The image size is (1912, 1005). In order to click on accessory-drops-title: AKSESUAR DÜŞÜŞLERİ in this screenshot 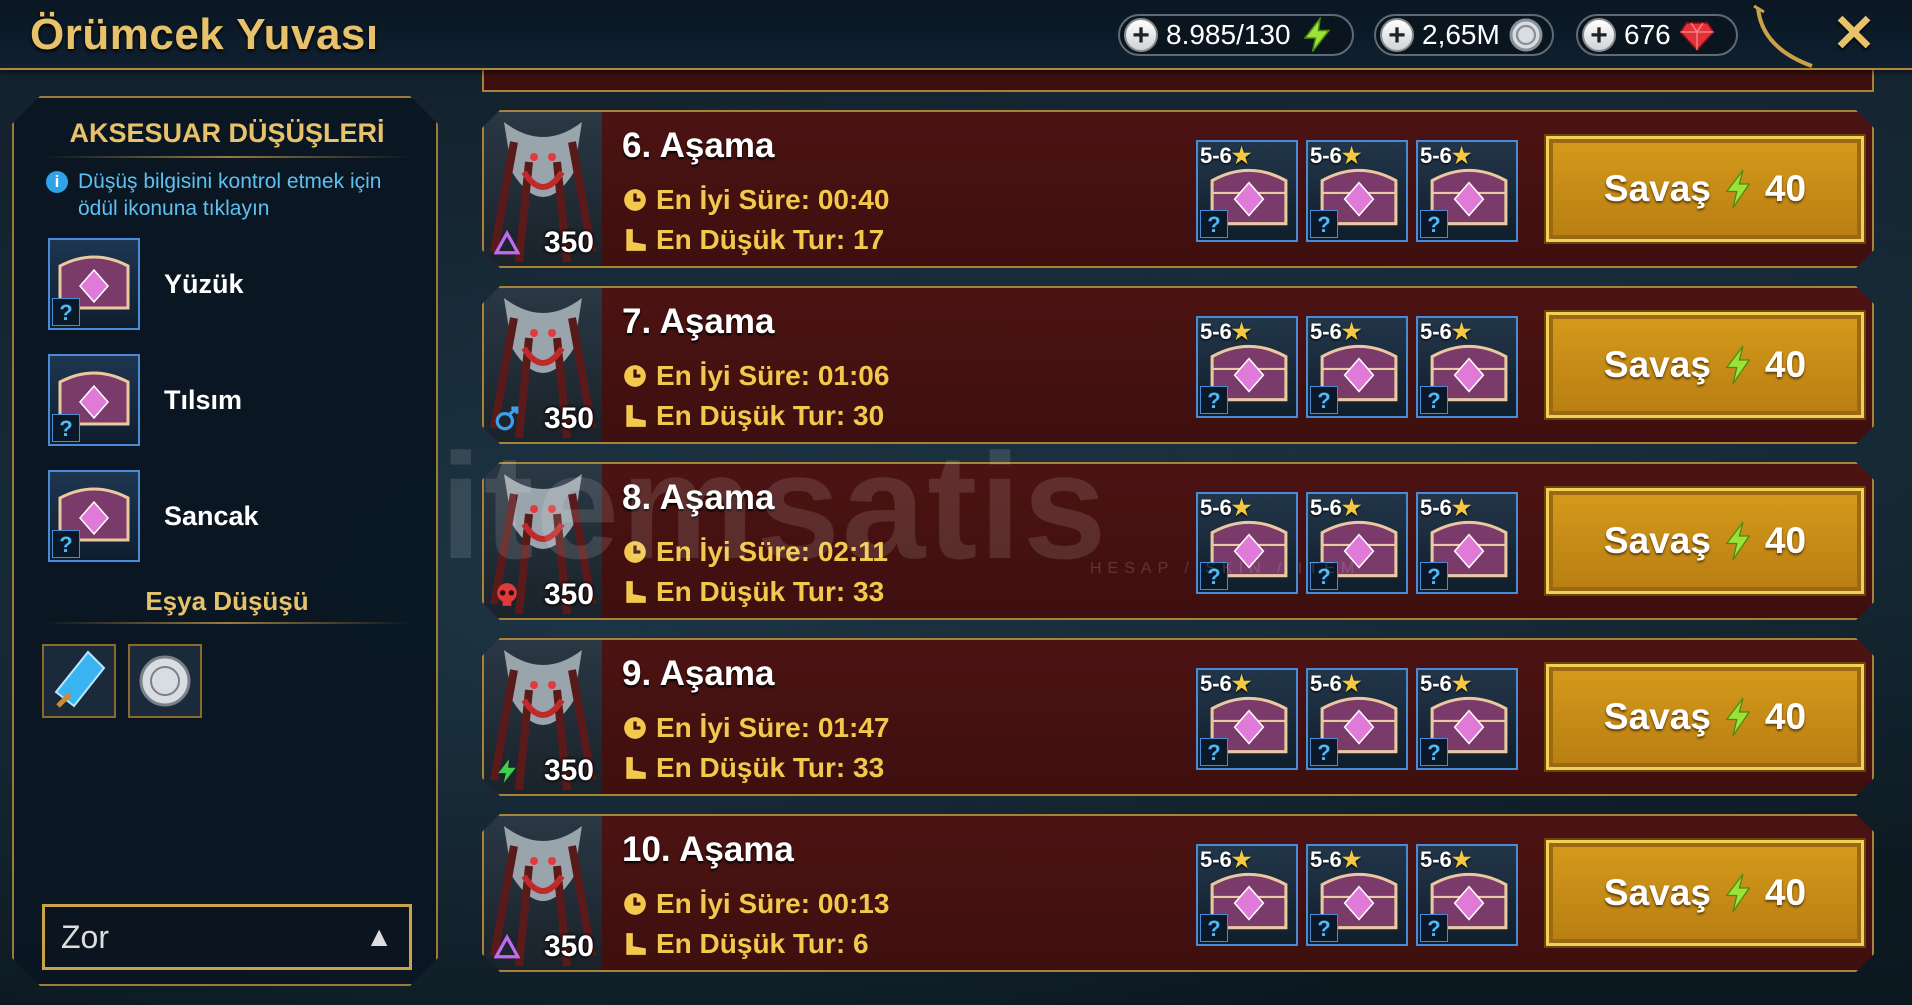, I will do `click(227, 133)`.